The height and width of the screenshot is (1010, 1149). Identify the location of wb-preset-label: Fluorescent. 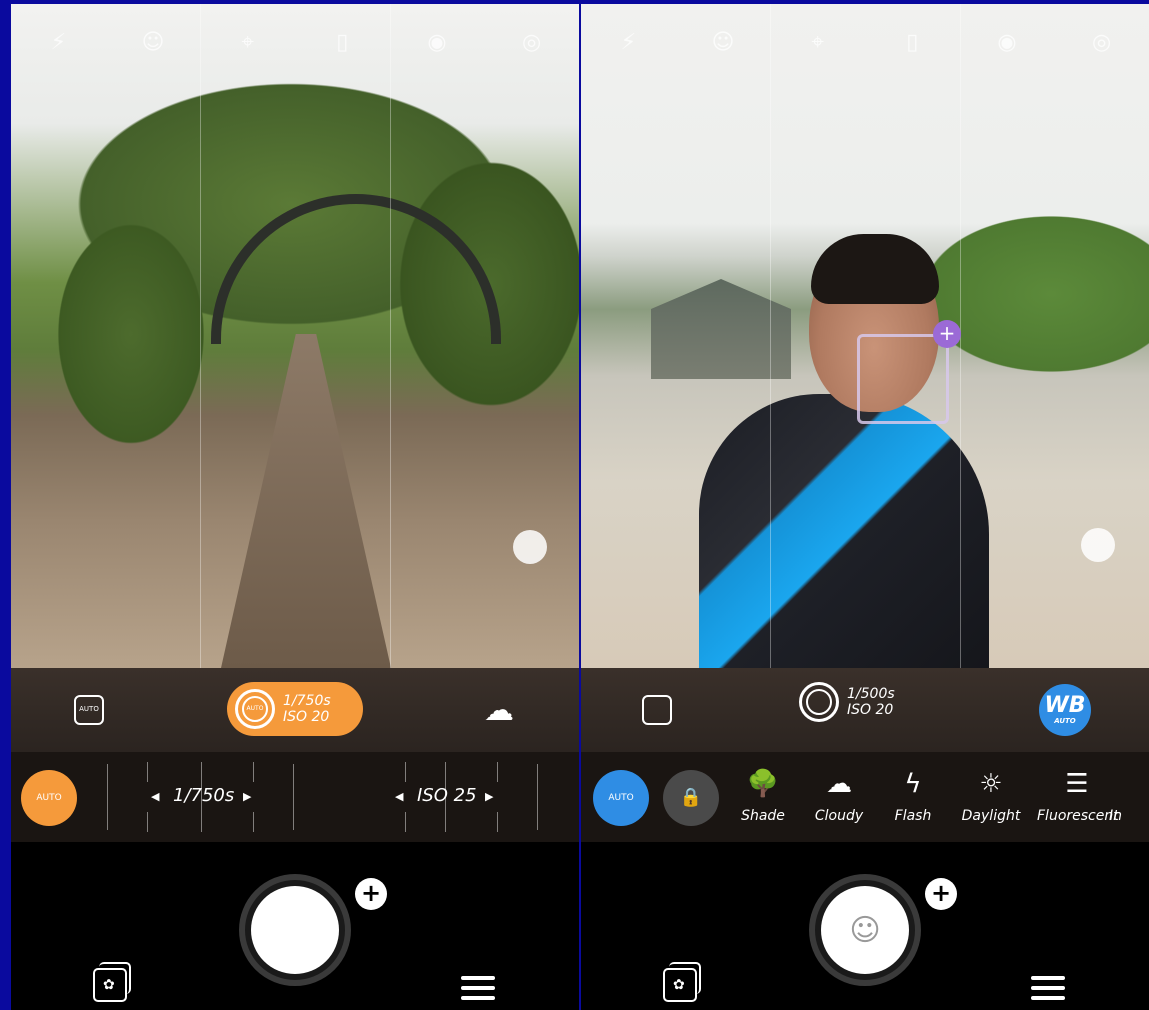
(1078, 816).